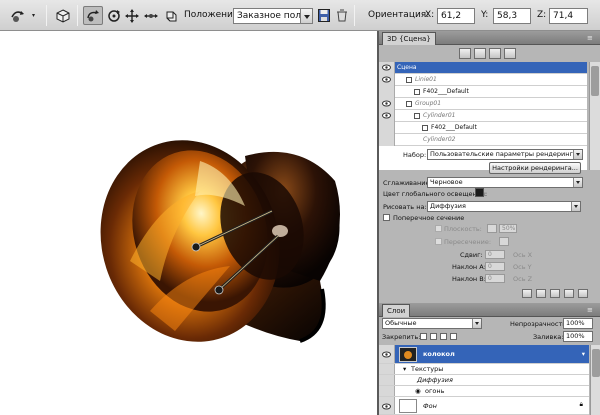  Describe the element at coordinates (594, 116) in the screenshot. I see `scene-scrollbar` at that location.